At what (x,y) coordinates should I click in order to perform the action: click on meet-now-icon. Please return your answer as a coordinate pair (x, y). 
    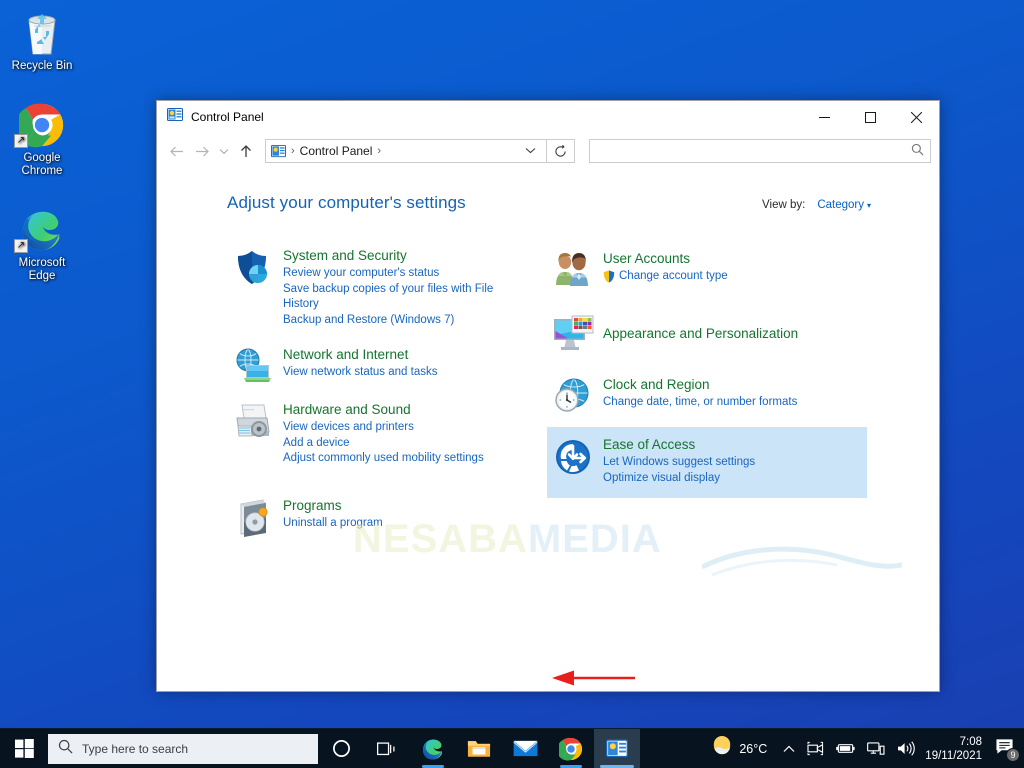
    Looking at the image, I should click on (815, 748).